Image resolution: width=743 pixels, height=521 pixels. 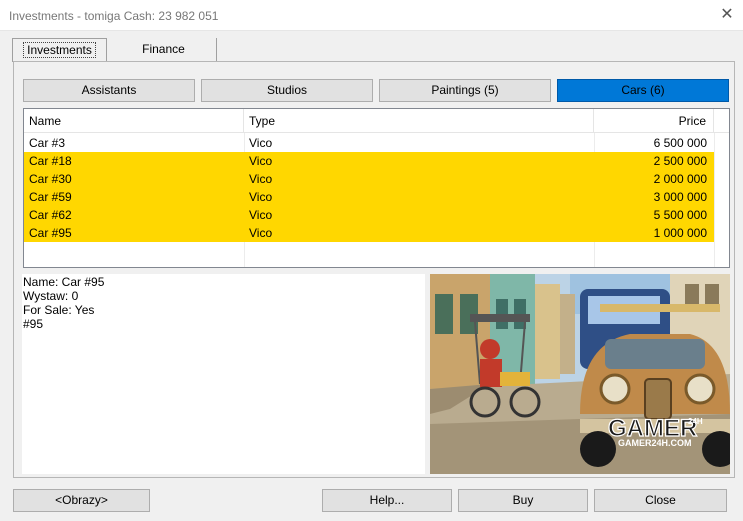 What do you see at coordinates (81, 500) in the screenshot?
I see `obrazy-button: <Obrazy>` at bounding box center [81, 500].